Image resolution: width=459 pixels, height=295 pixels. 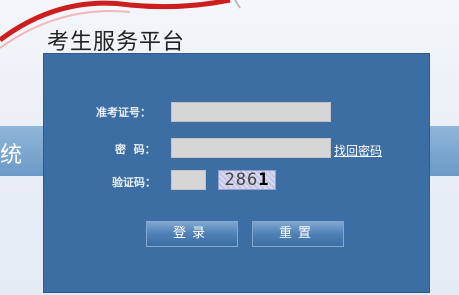 I want to click on captcha-digit: 1, so click(x=264, y=180).